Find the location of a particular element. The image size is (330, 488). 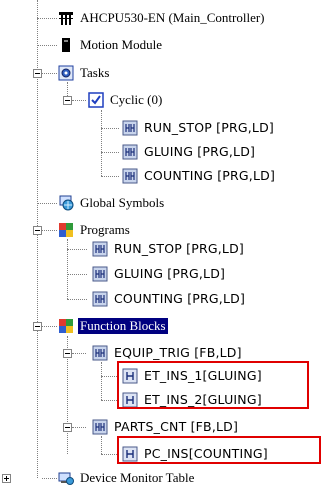

tree-item-label: Motion Module is located at coordinates (121, 44).